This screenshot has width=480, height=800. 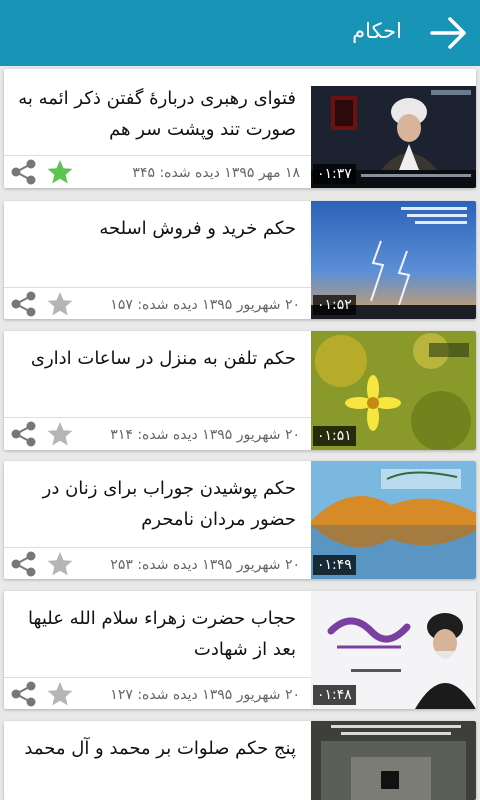 What do you see at coordinates (334, 174) in the screenshot?
I see `video-duration: ۰۱:۳۷` at bounding box center [334, 174].